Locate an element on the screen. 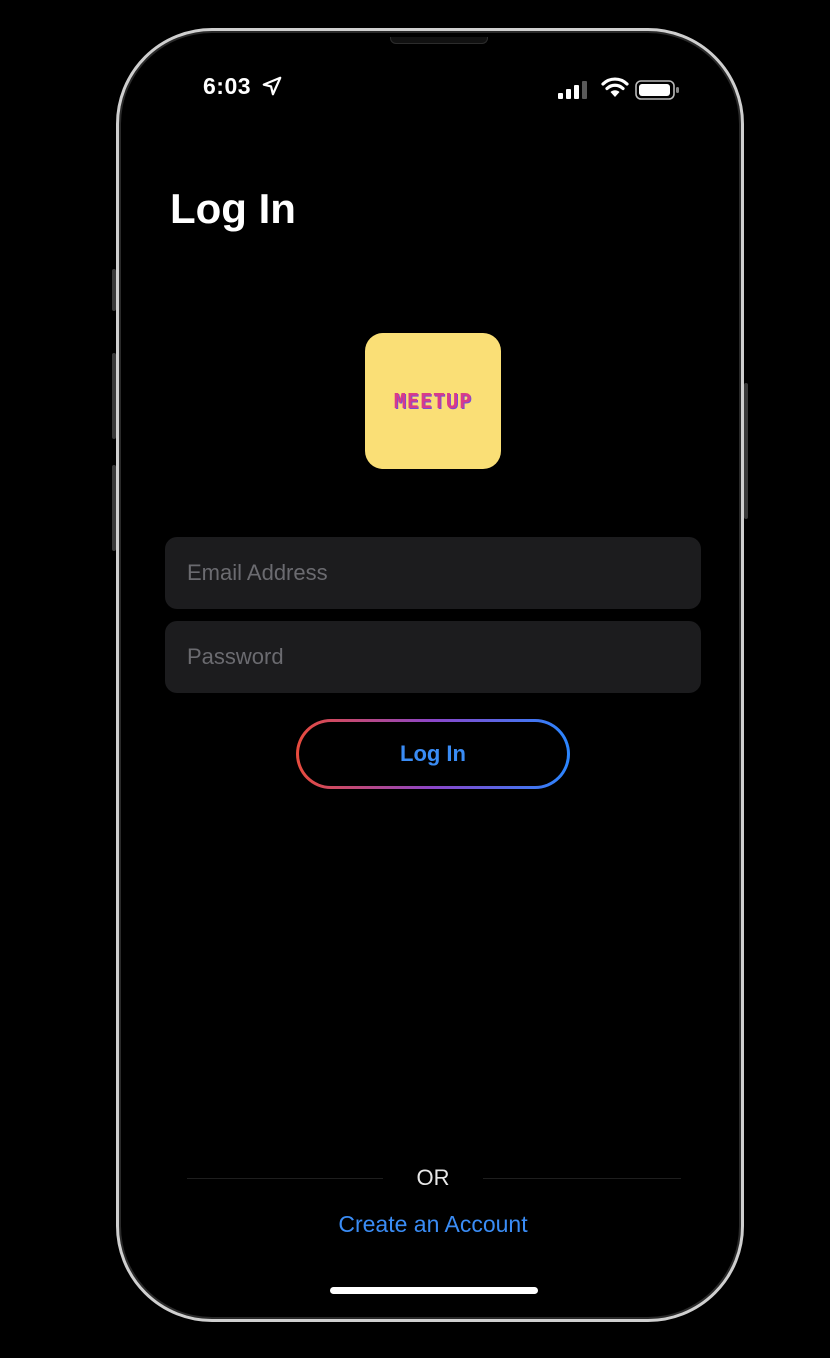  or-divider-label: OR is located at coordinates (433, 1177).